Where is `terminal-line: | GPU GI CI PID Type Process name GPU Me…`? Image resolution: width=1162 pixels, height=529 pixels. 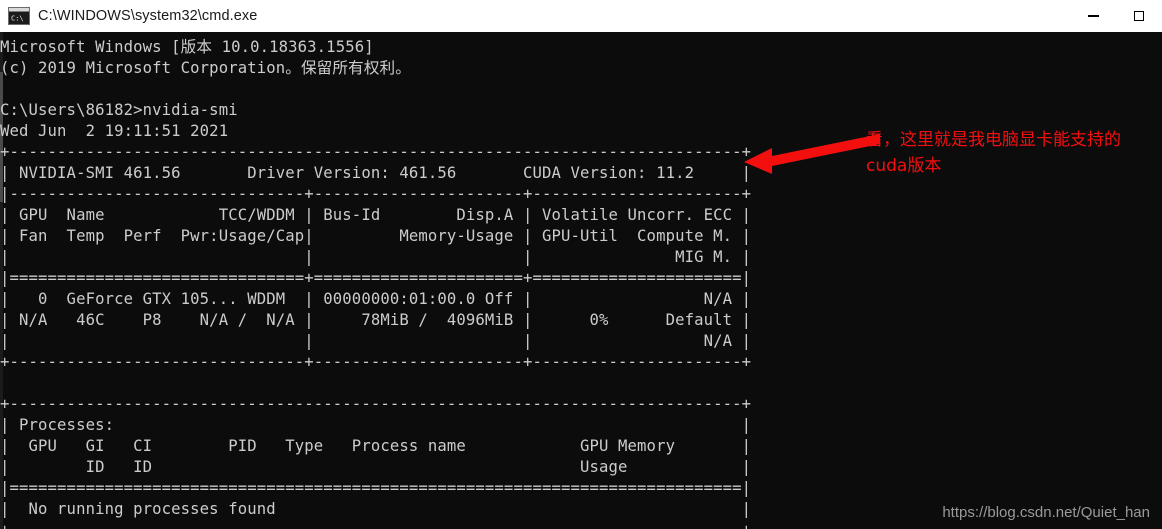
terminal-line: | GPU GI CI PID Type Process name GPU Me… is located at coordinates (376, 446).